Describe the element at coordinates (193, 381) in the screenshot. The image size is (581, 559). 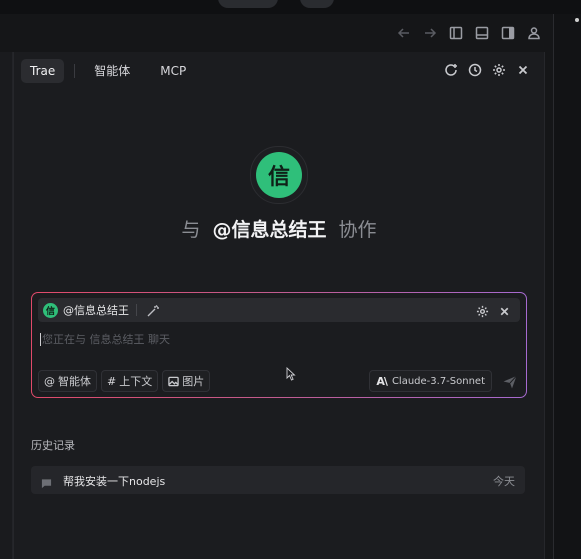
I see `chip-label: 图片` at that location.